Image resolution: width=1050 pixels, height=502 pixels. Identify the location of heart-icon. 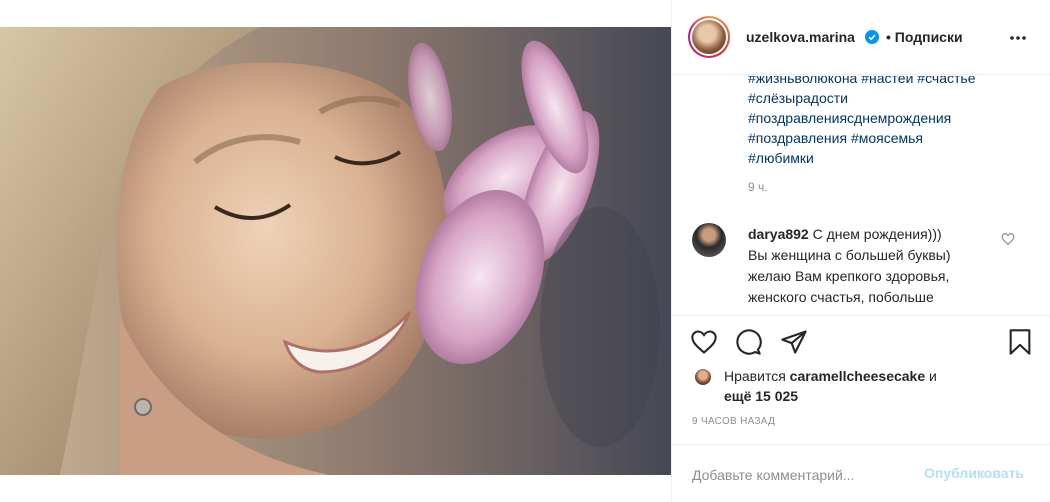
(704, 342).